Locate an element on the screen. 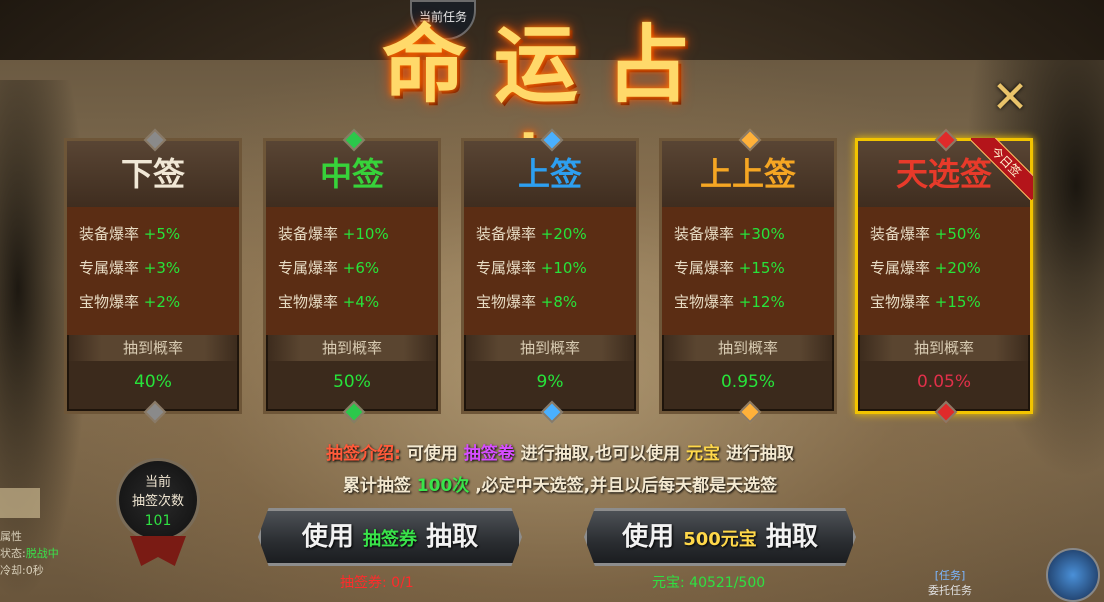 The width and height of the screenshot is (1104, 602). intro-text-2: 进行抽取,也可以使用 is located at coordinates (600, 454).